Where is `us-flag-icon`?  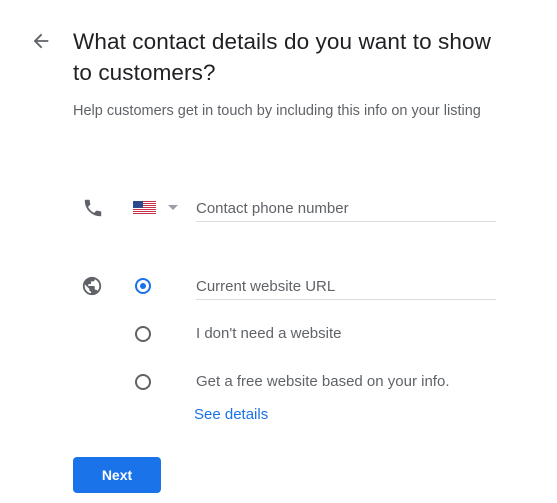 us-flag-icon is located at coordinates (144, 207).